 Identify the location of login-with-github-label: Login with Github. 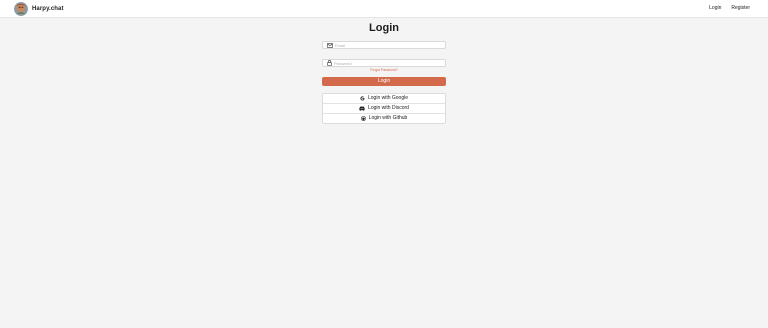
(388, 118).